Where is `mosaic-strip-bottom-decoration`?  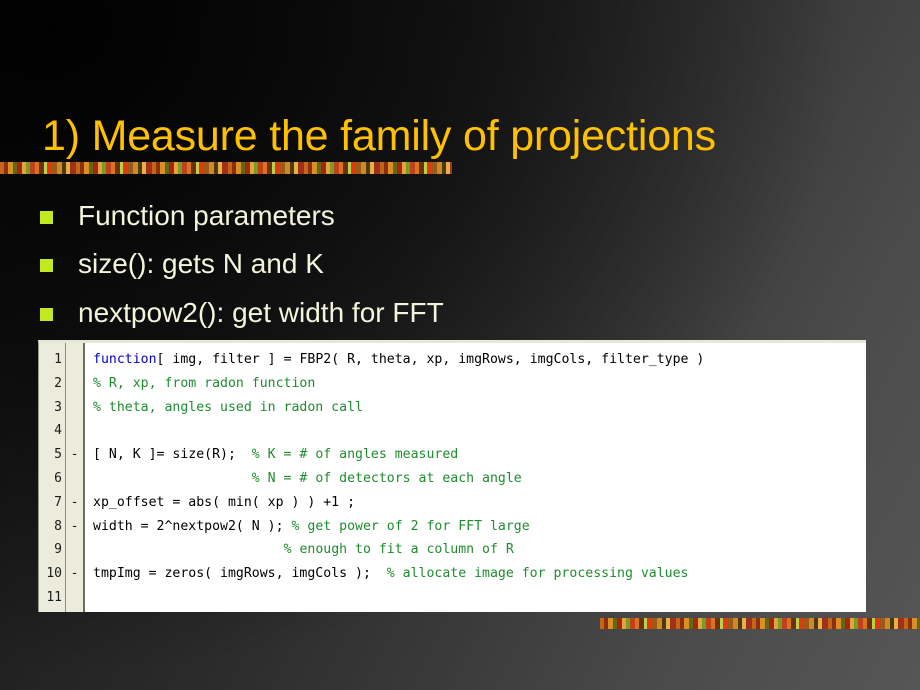 mosaic-strip-bottom-decoration is located at coordinates (760, 623).